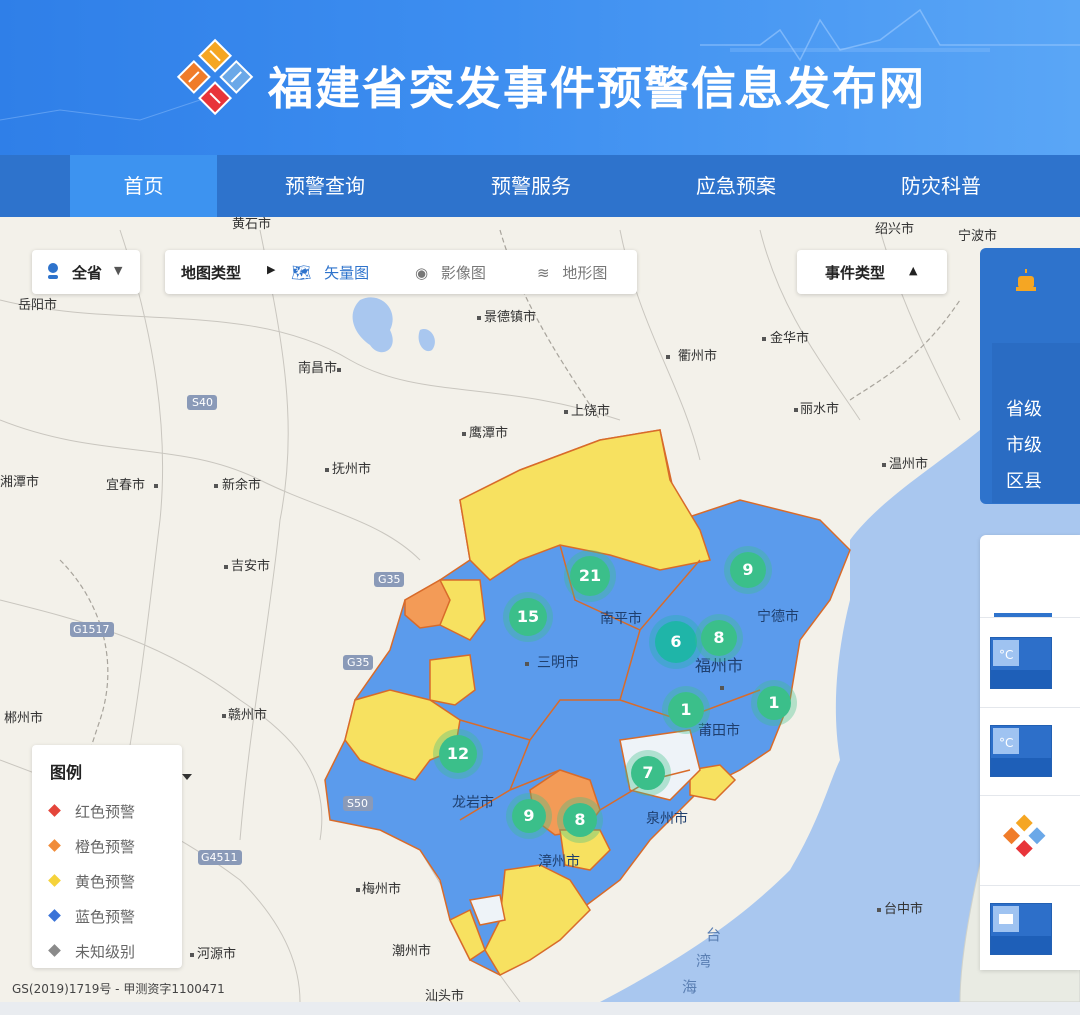  What do you see at coordinates (325, 186) in the screenshot?
I see `nav-warning-query: 预警查询` at bounding box center [325, 186].